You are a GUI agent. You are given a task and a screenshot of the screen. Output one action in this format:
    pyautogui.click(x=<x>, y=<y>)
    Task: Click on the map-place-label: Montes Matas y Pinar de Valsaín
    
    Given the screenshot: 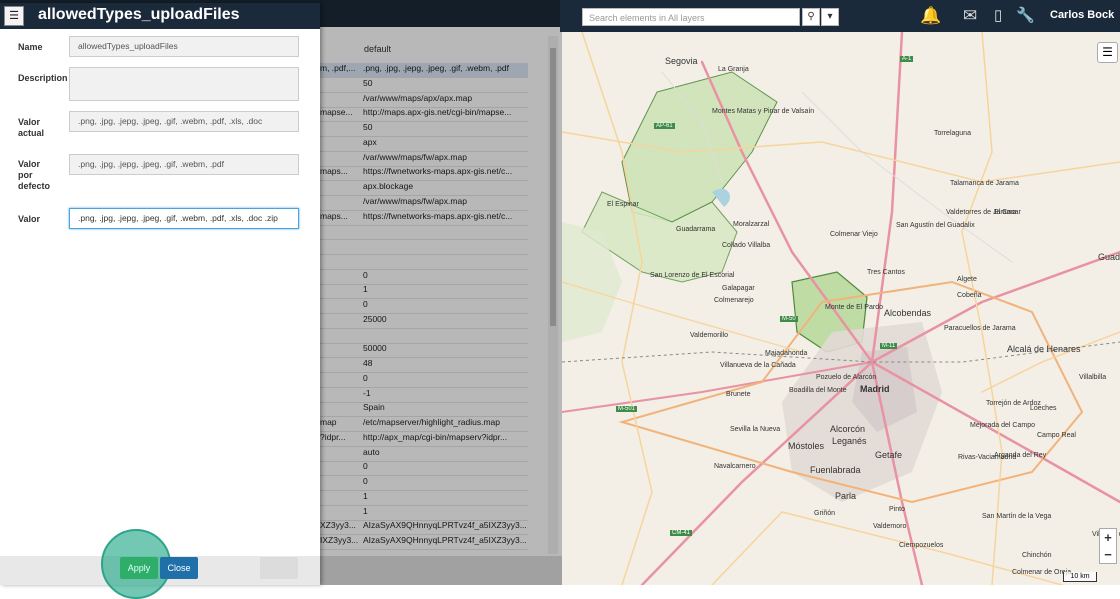 What is the action you would take?
    pyautogui.click(x=763, y=111)
    